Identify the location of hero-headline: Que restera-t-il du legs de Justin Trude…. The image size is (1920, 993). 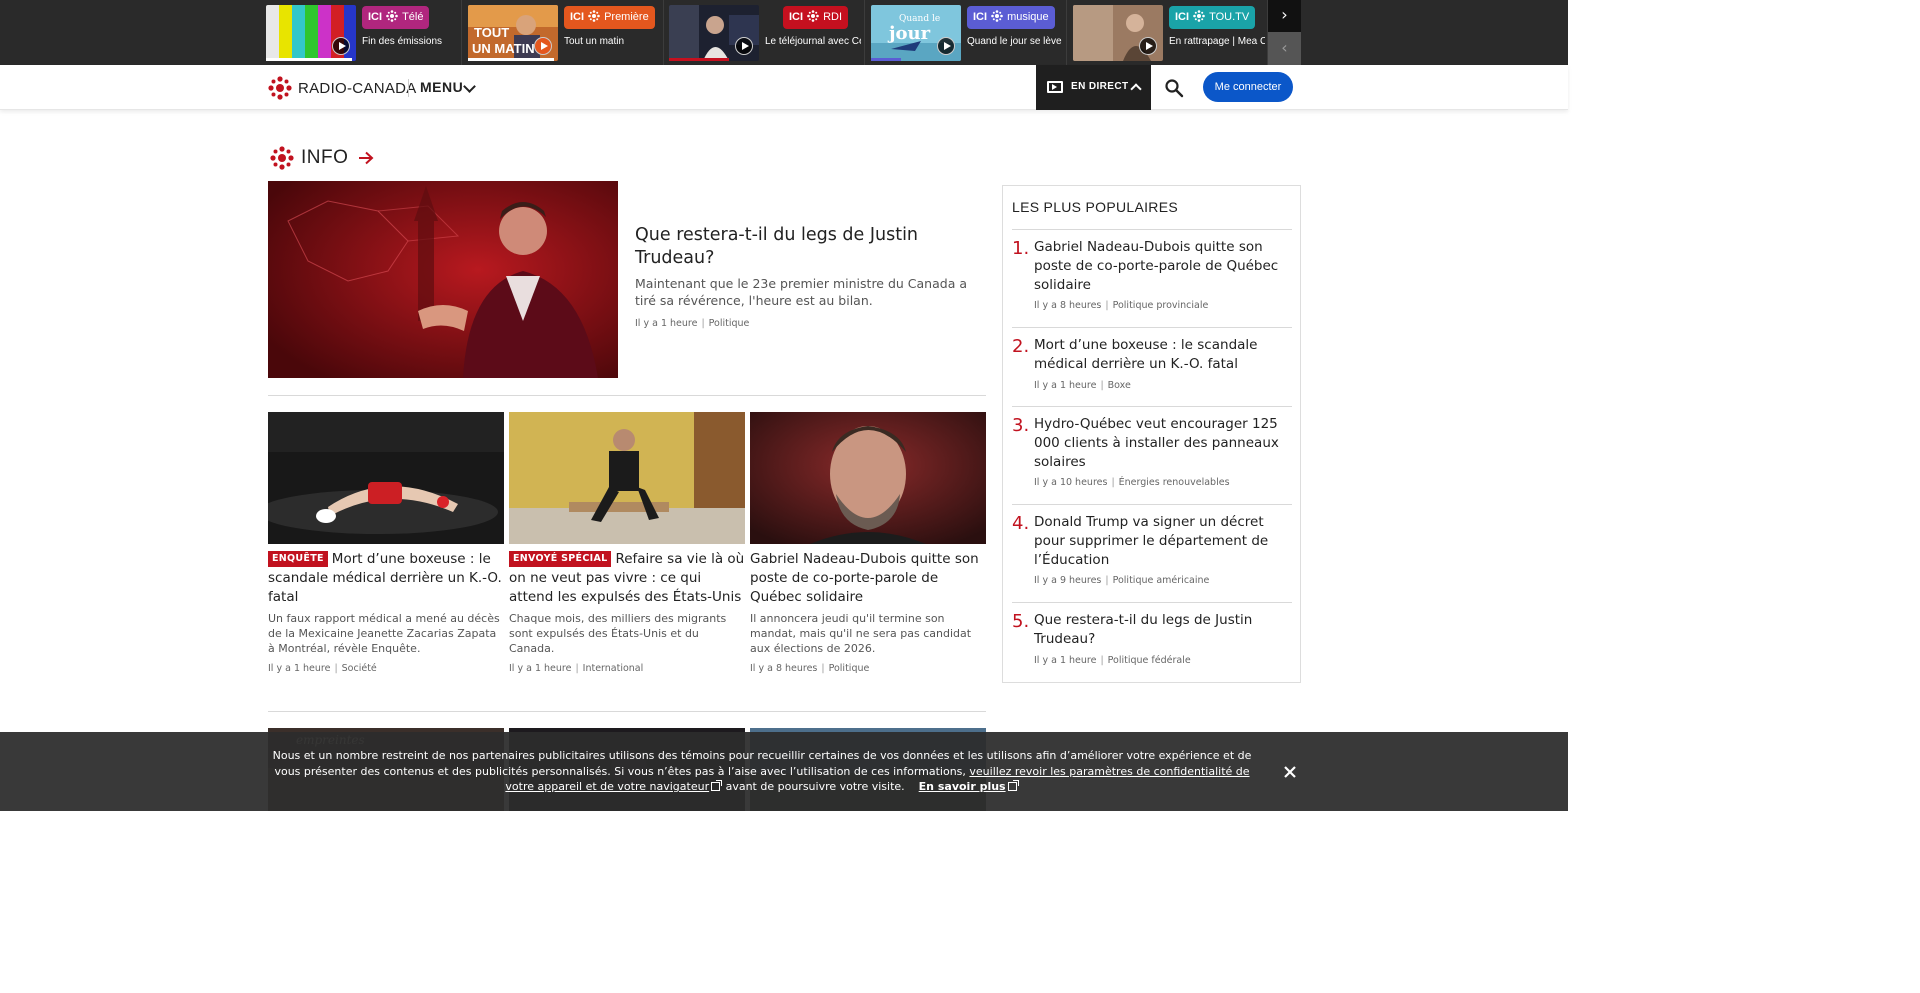
(800, 247).